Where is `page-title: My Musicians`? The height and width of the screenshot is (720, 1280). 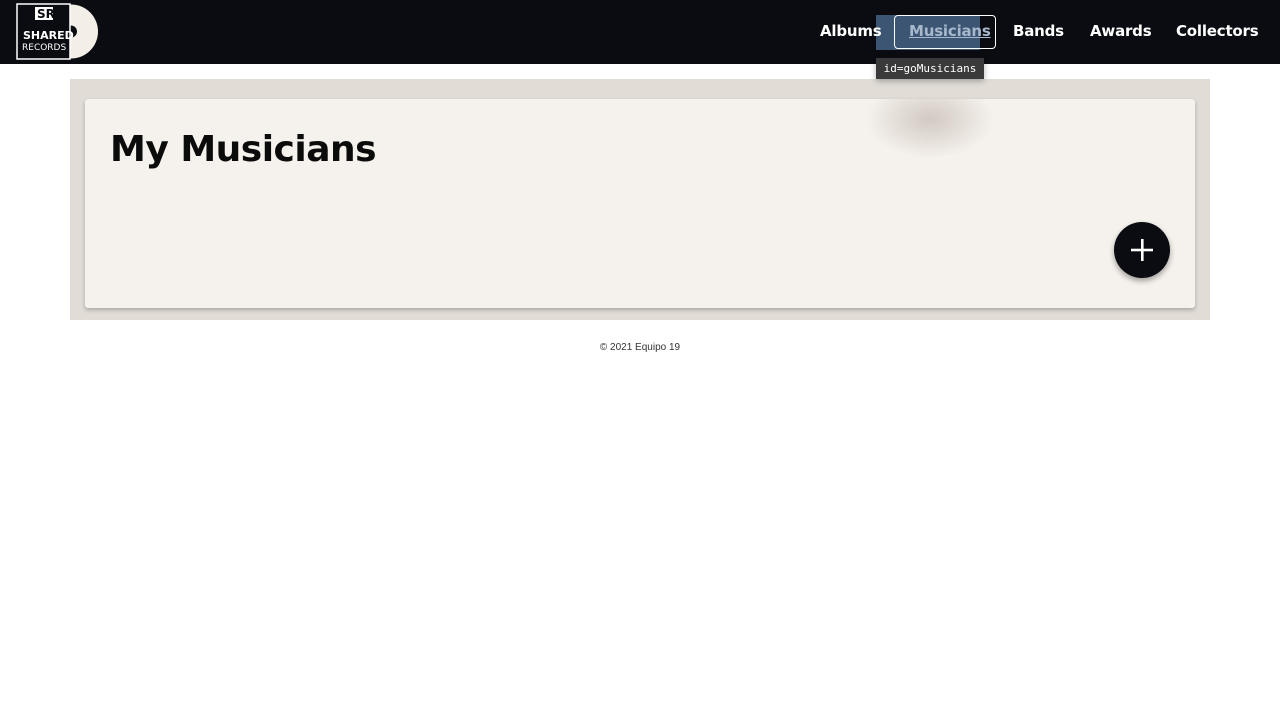
page-title: My Musicians is located at coordinates (243, 149).